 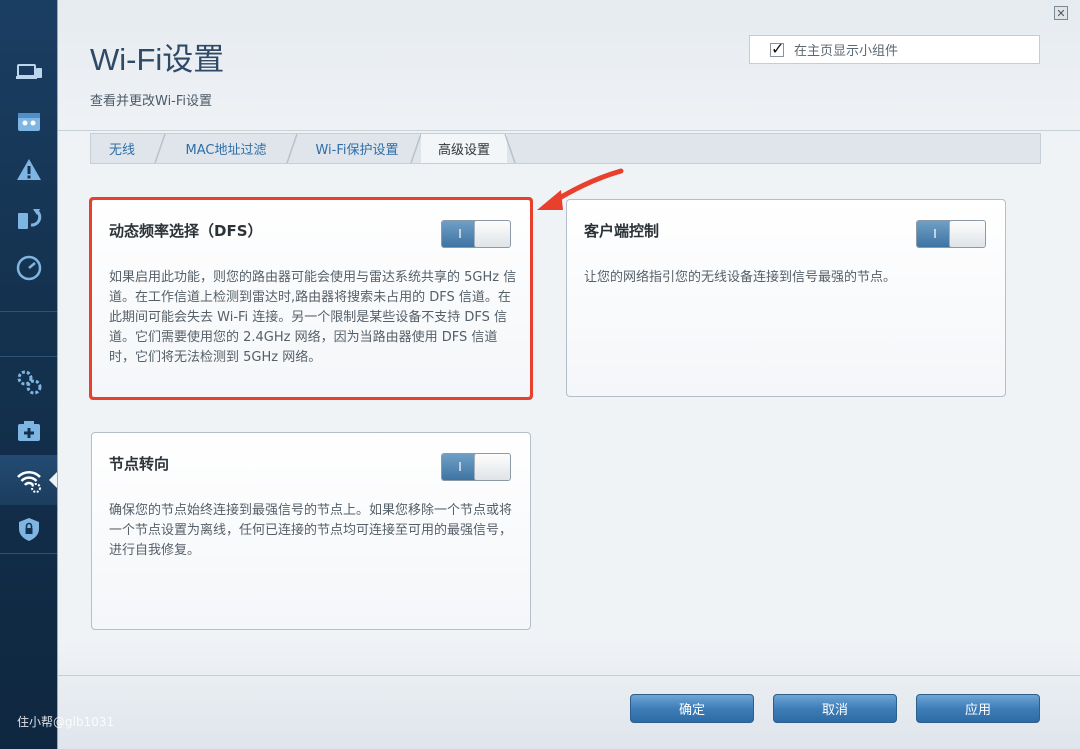 I want to click on speed-test-icon, so click(x=28, y=268).